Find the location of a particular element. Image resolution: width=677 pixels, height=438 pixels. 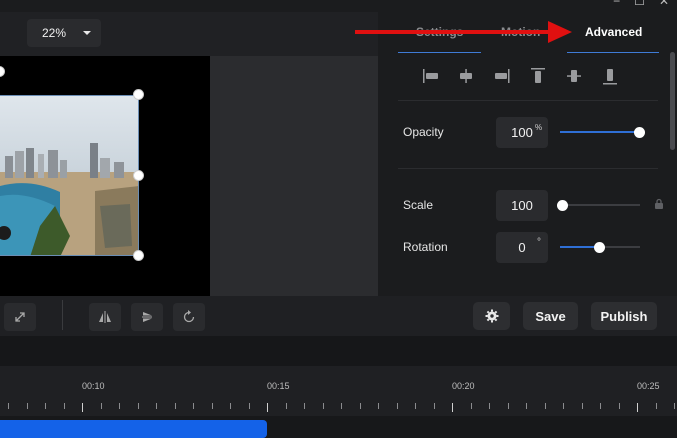

opacity-input: 100 is located at coordinates (522, 132).